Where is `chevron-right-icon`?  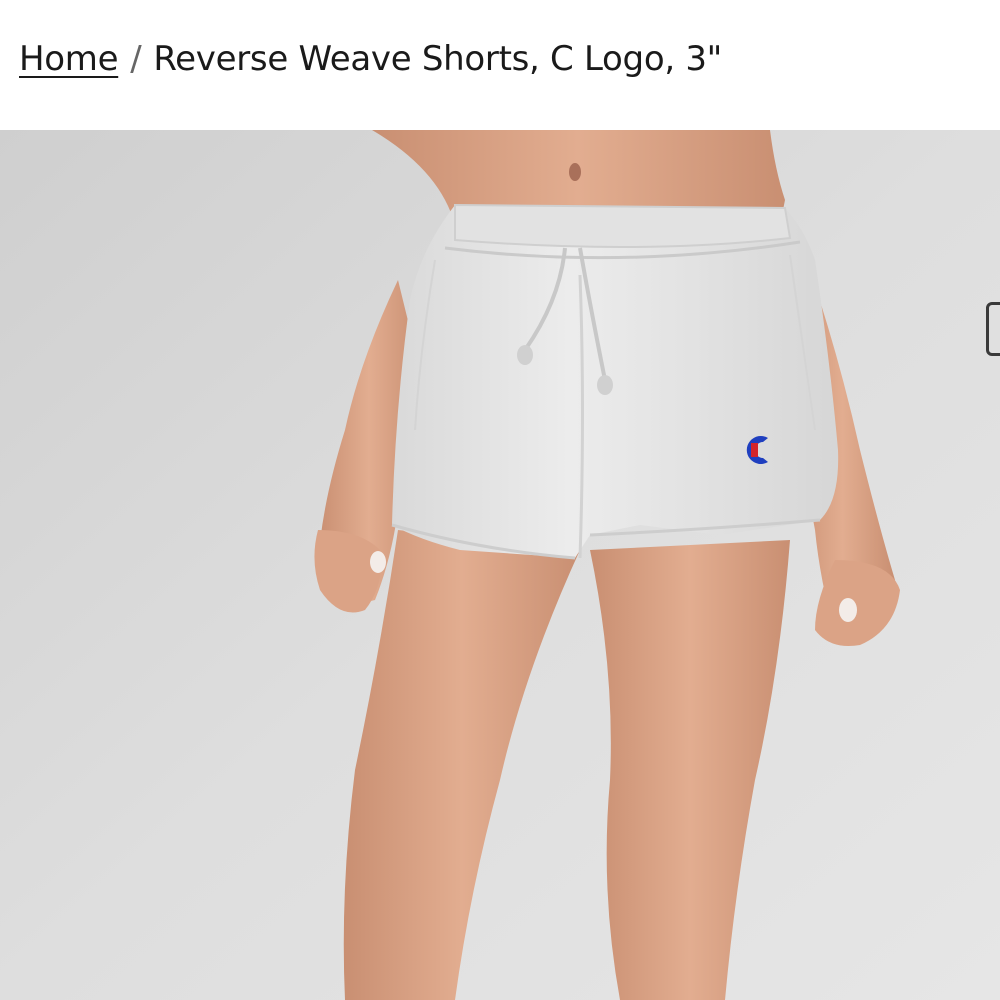 chevron-right-icon is located at coordinates (993, 329).